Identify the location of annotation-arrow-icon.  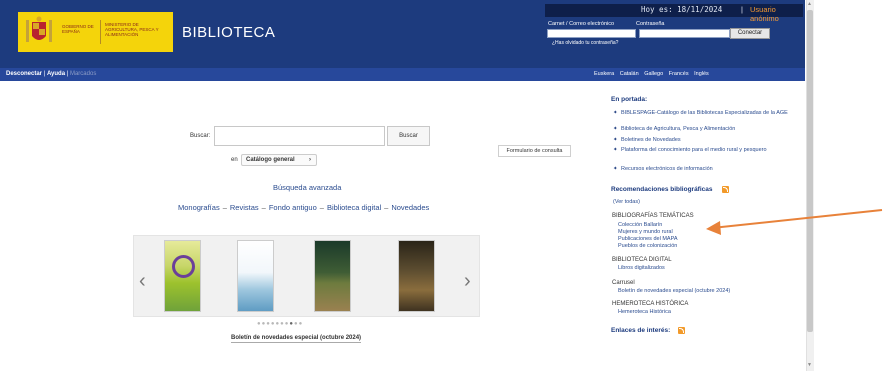
(794, 222).